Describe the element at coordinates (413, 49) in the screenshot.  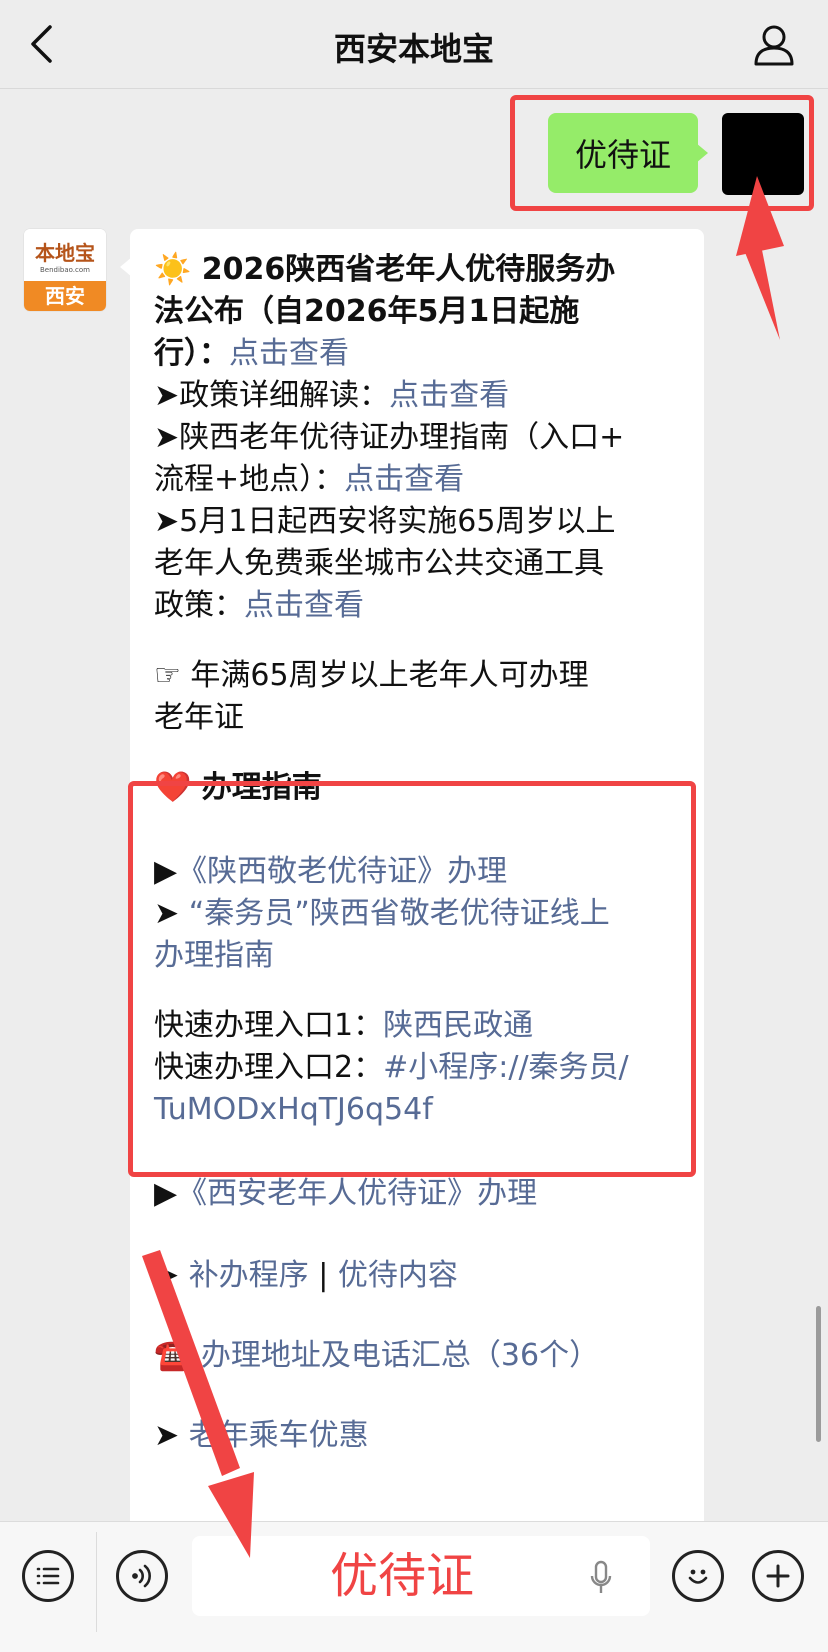
I see `page-title: 西安本地宝` at that location.